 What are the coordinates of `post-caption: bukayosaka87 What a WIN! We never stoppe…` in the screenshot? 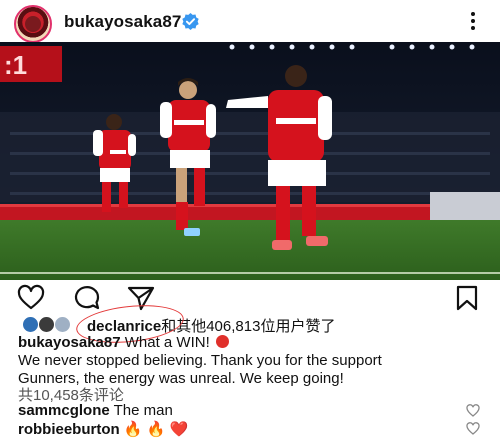 It's located at (253, 361).